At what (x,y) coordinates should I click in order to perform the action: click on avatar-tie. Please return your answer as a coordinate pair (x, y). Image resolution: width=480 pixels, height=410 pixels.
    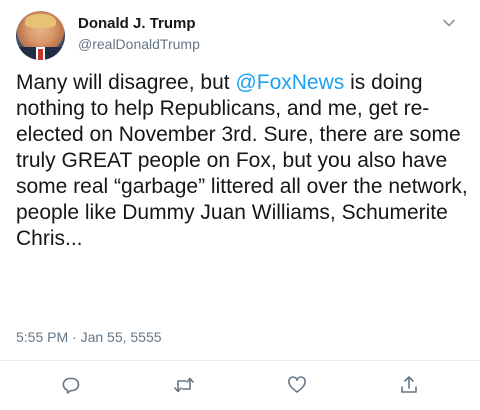
    Looking at the image, I should click on (40, 54).